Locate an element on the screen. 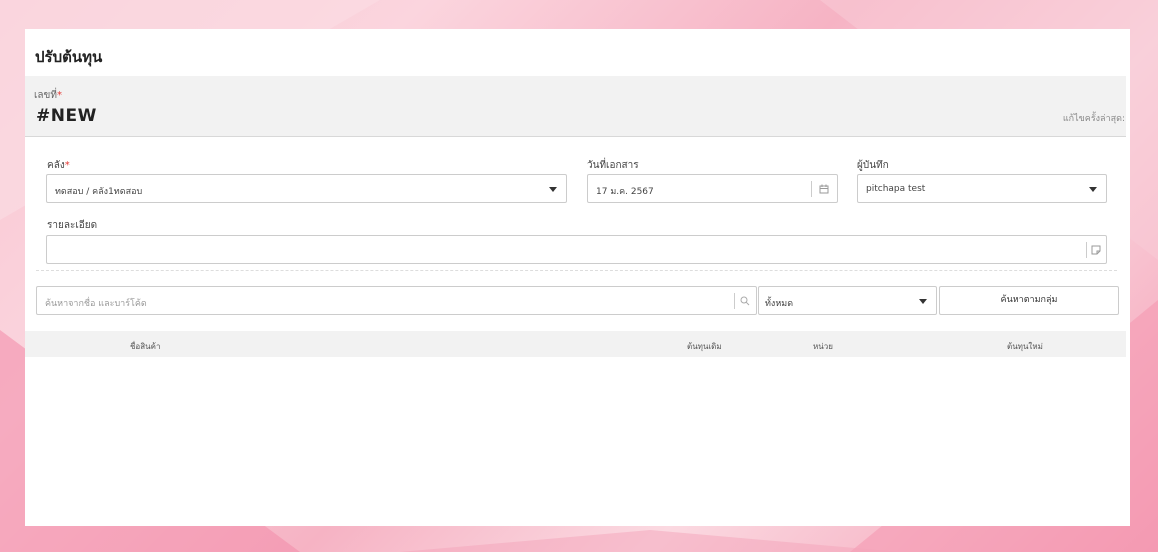 The height and width of the screenshot is (552, 1158). column-unit: หน่วย is located at coordinates (823, 346).